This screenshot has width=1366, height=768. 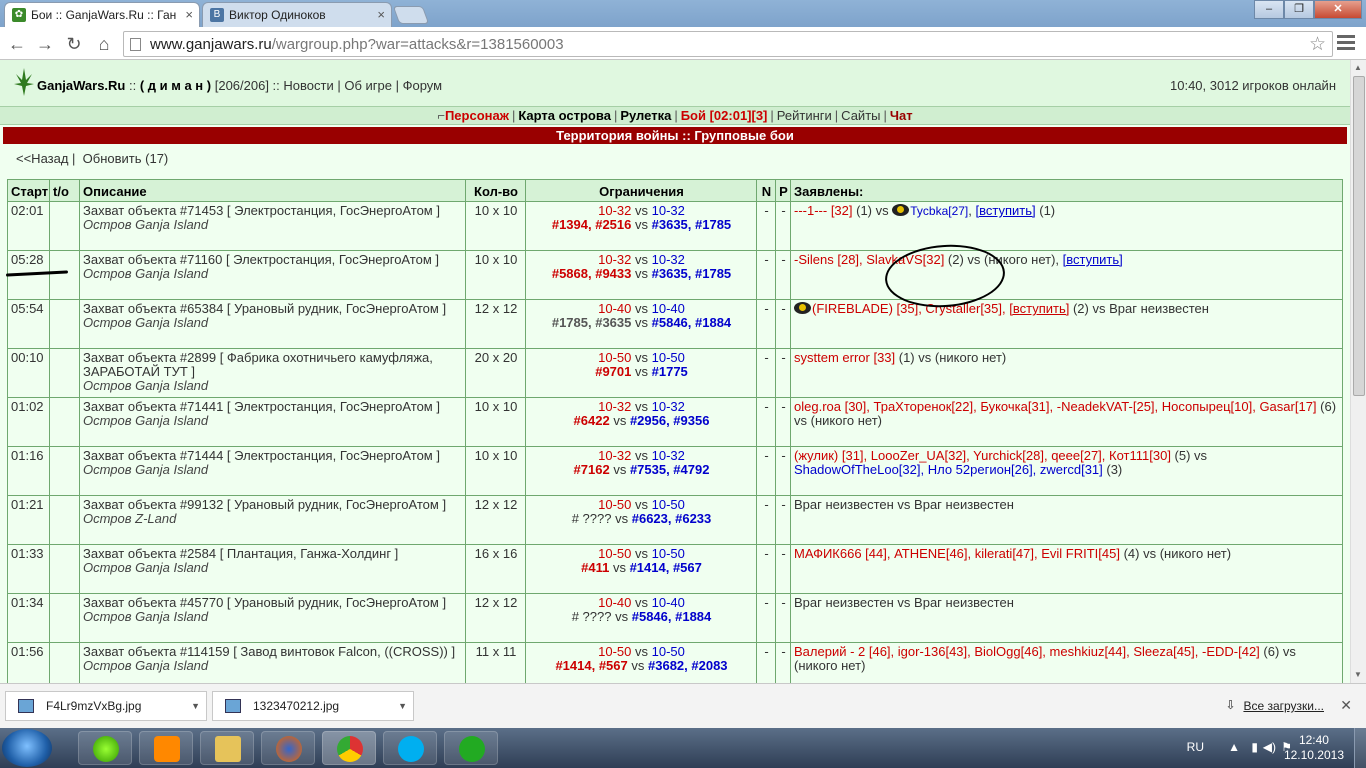 I want to click on language-indicator: RU, so click(x=1195, y=747).